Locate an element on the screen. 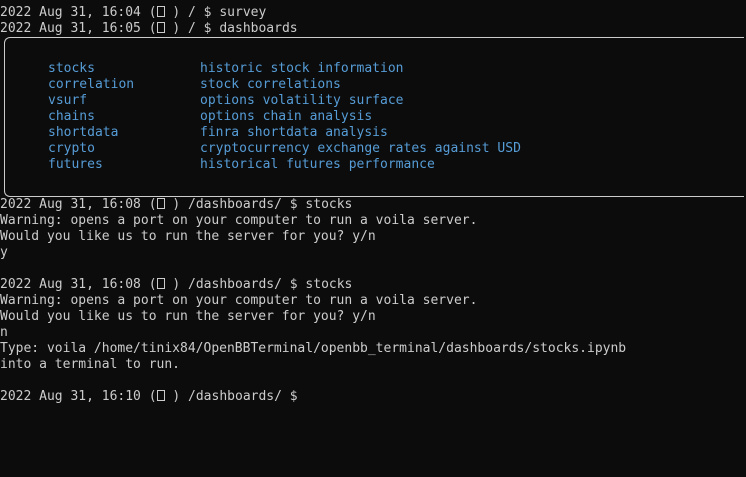  menu-description: historic stock information is located at coordinates (302, 68).